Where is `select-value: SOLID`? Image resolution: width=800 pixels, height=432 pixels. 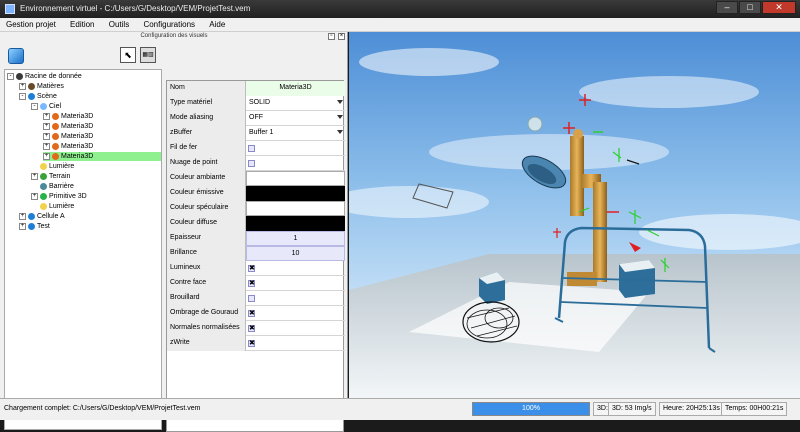 select-value: SOLID is located at coordinates (260, 102).